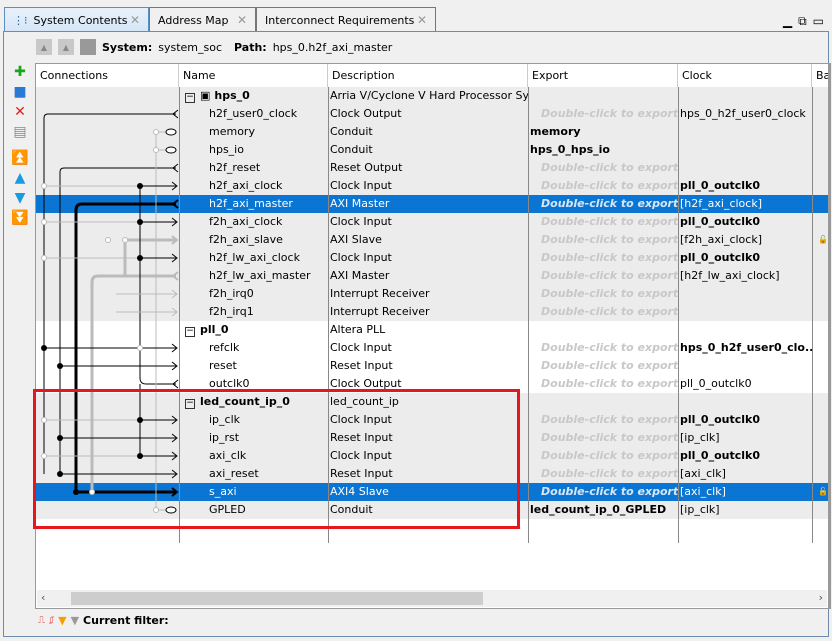 This screenshot has height=641, width=832. Describe the element at coordinates (366, 167) in the screenshot. I see `description: Reset Output` at that location.